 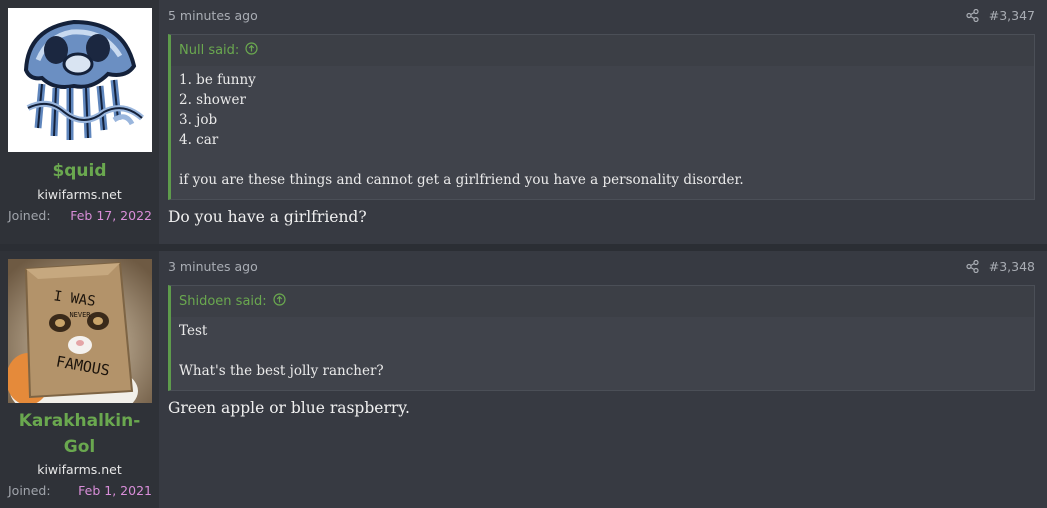 What do you see at coordinates (212, 100) in the screenshot?
I see `quote-line: 2. shower` at bounding box center [212, 100].